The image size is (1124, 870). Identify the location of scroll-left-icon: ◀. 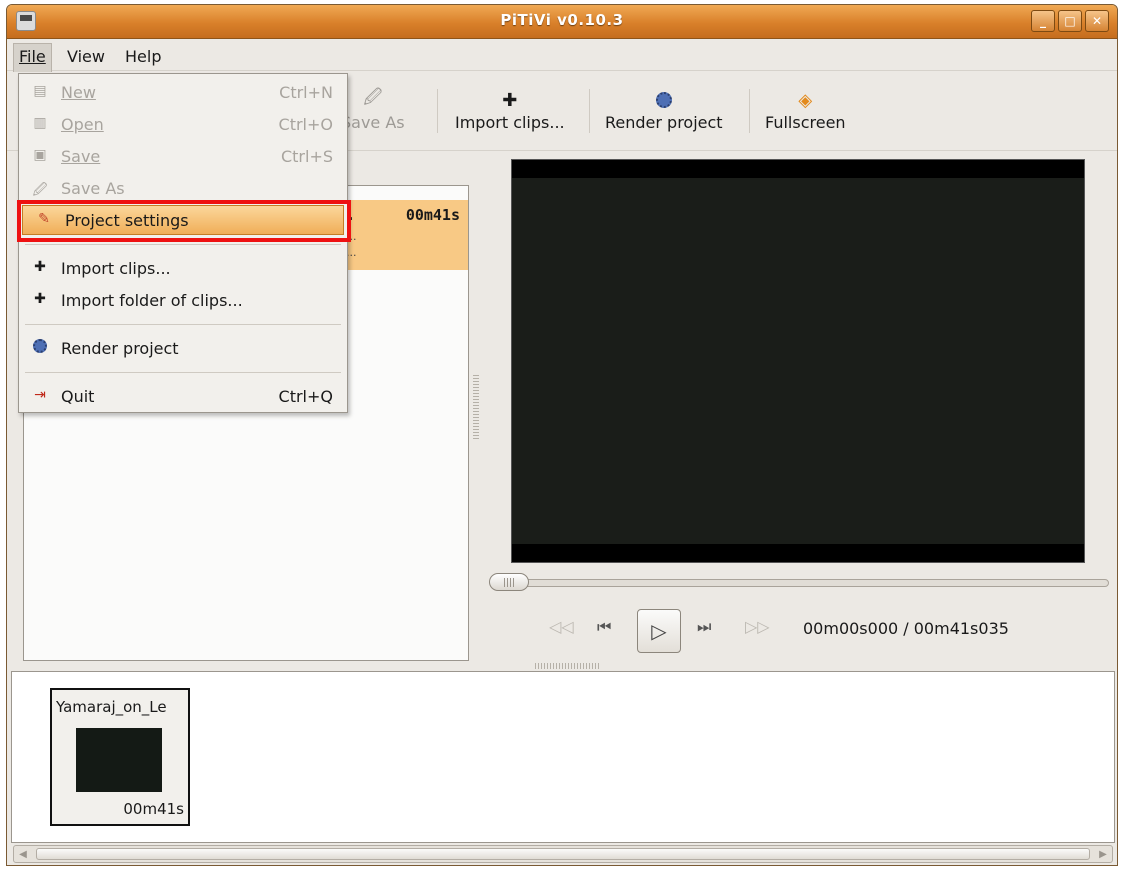
(23, 854).